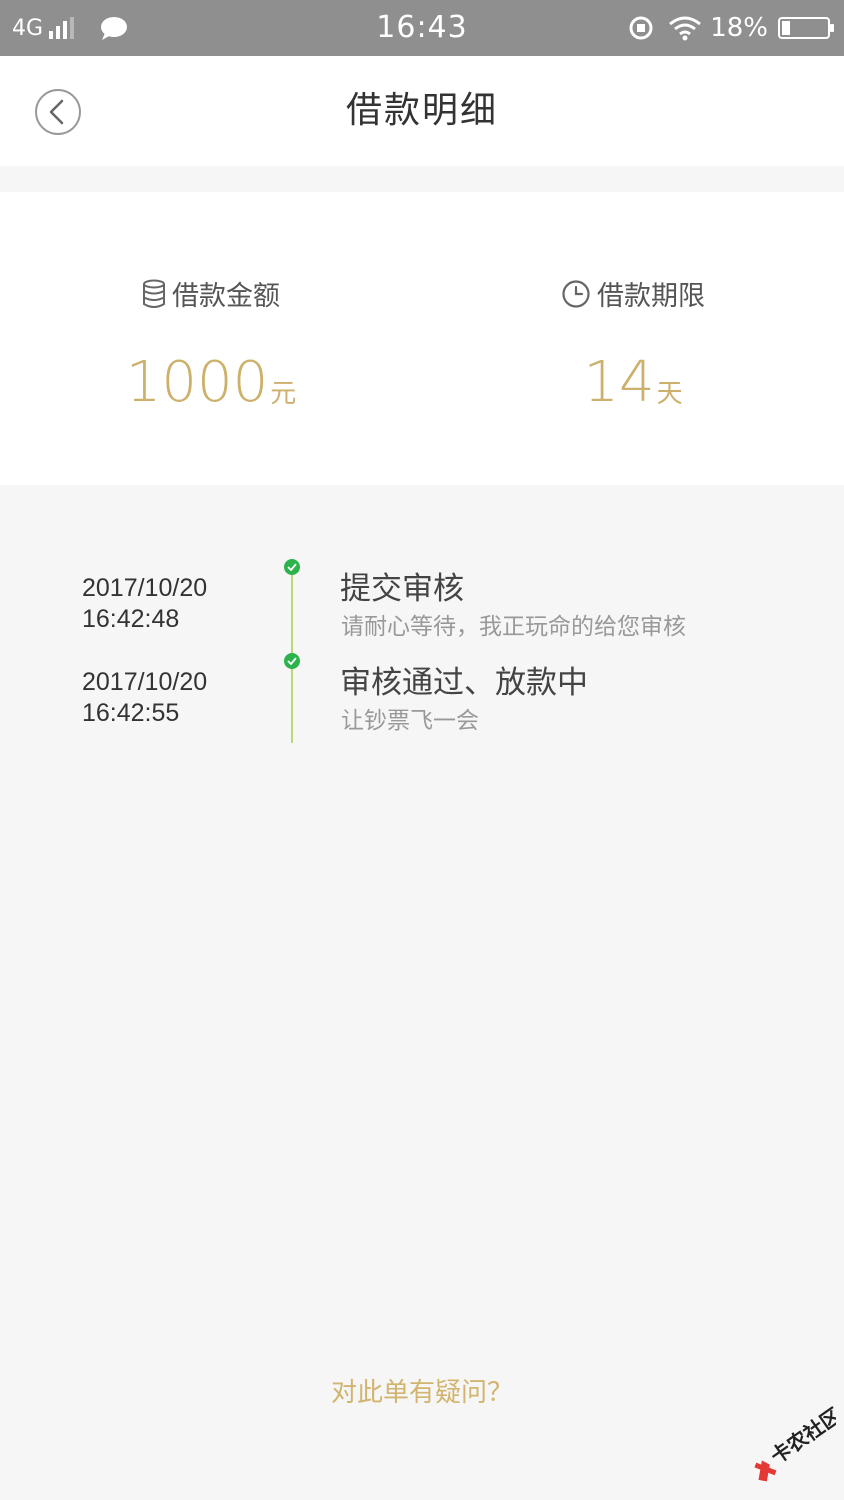 Image resolution: width=844 pixels, height=1500 pixels. Describe the element at coordinates (739, 28) in the screenshot. I see `battery-percent: 18%` at that location.